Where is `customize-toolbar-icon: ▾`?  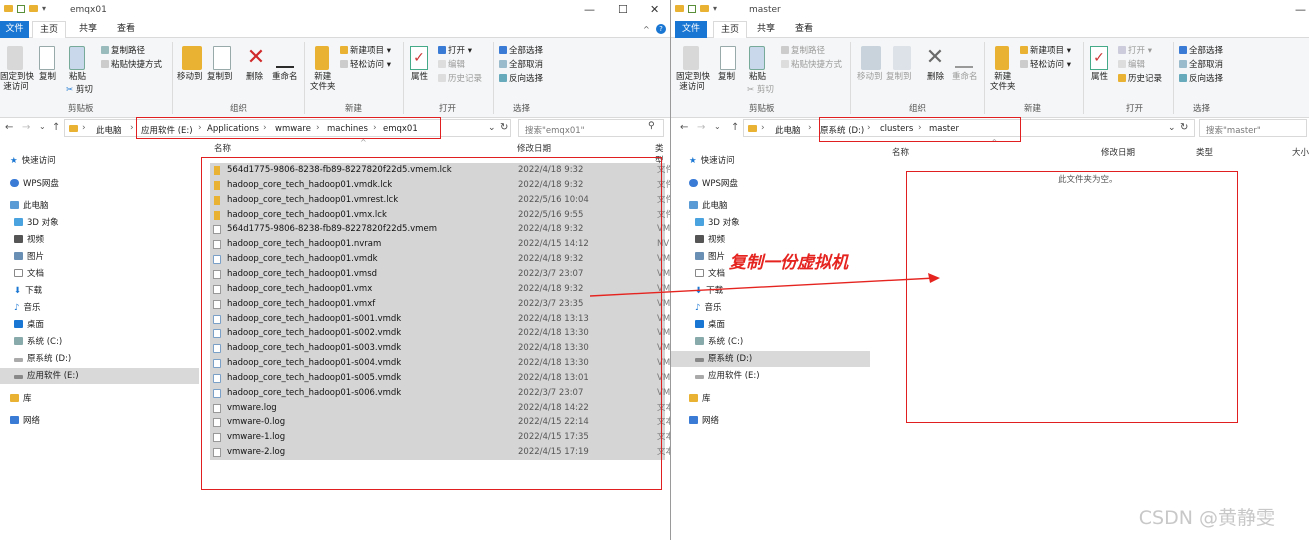
customize-toolbar-icon: ▾ is located at coordinates (715, 8).